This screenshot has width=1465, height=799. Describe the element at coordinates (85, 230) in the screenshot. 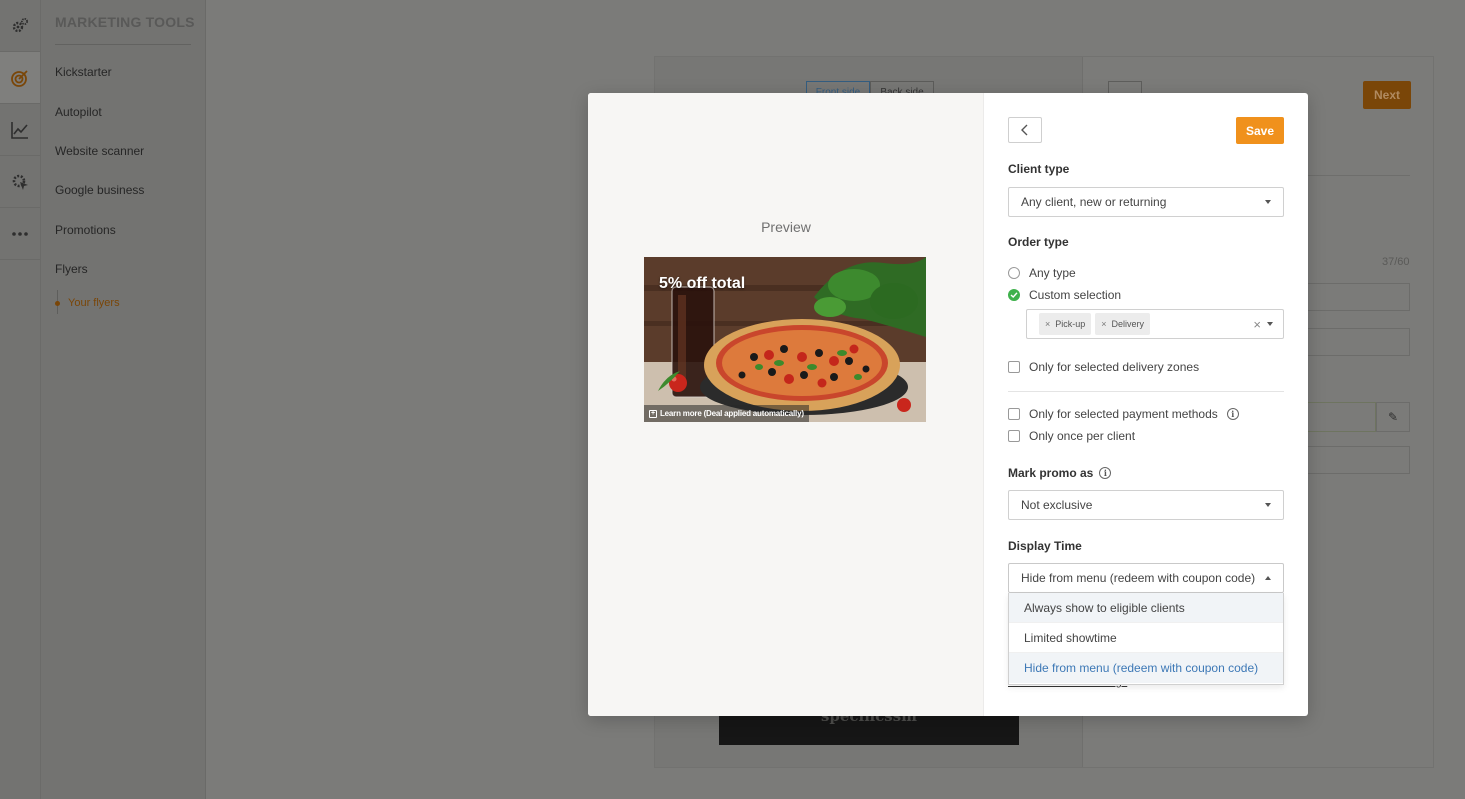

I see `submenu-item-promotions: Promotions` at that location.